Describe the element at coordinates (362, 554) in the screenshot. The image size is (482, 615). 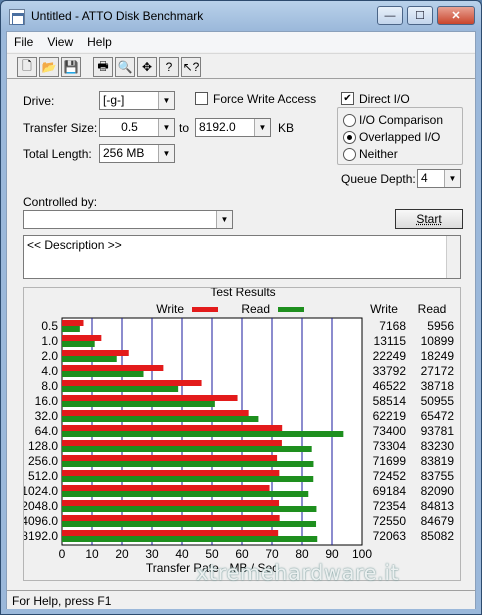
I see `x-tick-label: 100` at that location.